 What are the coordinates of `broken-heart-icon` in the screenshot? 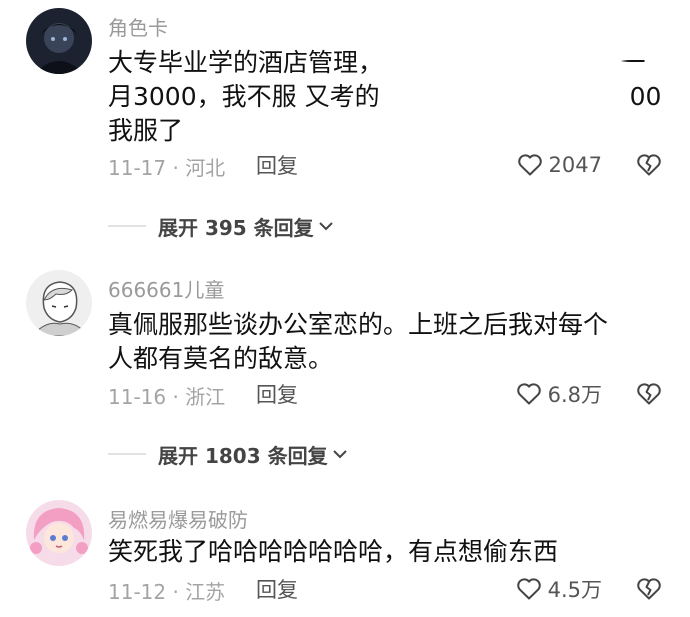 It's located at (649, 589).